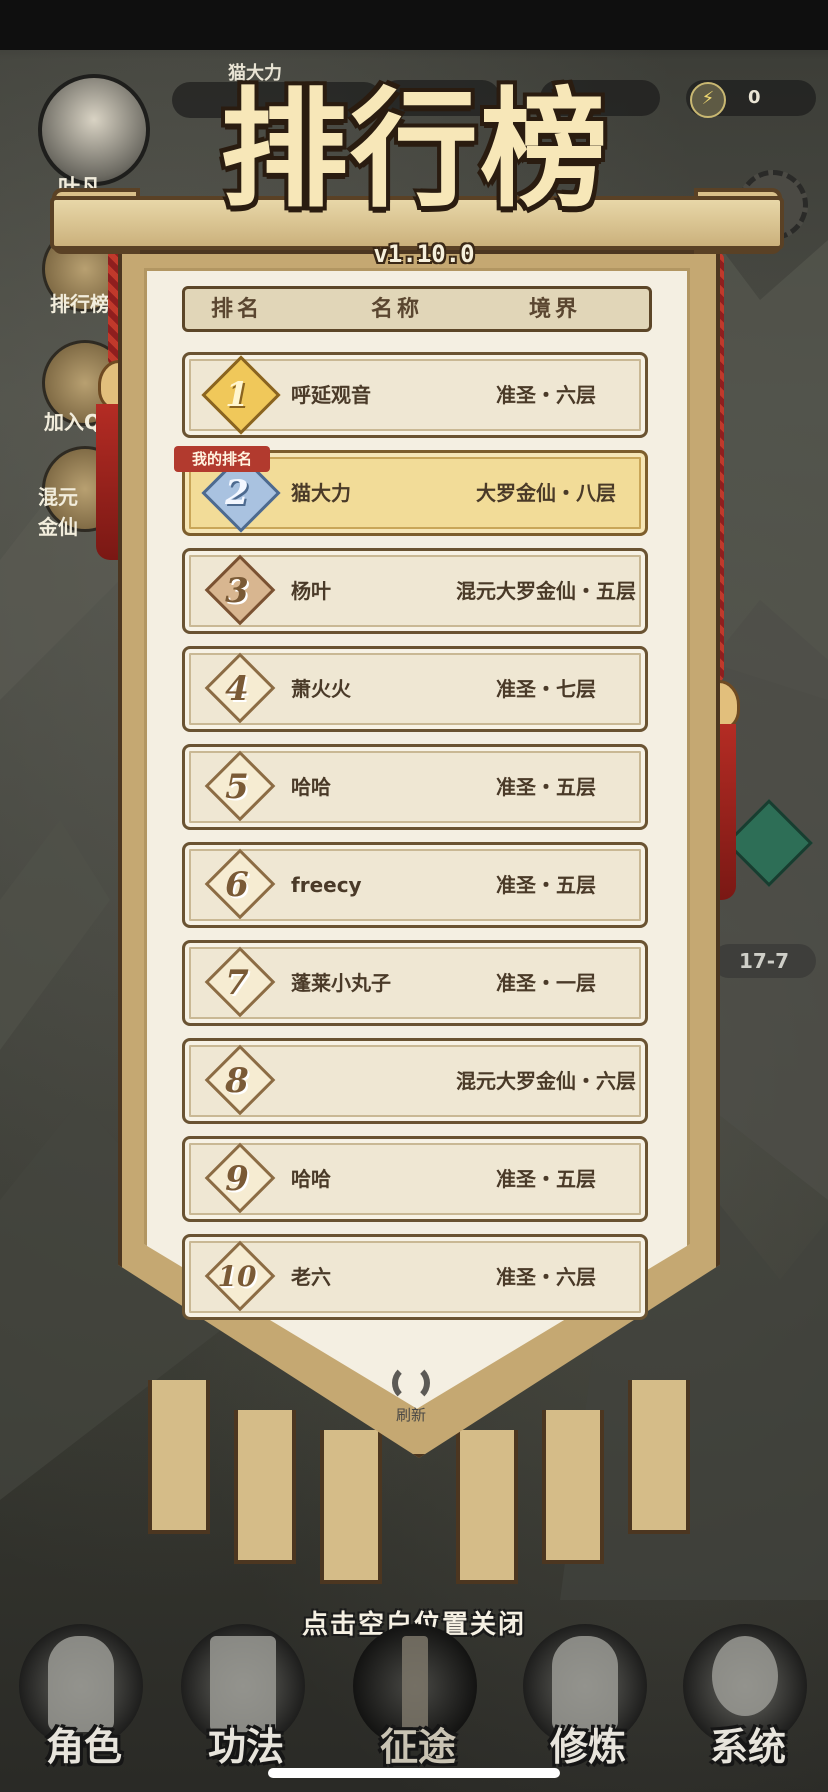 The image size is (828, 1792). What do you see at coordinates (415, 885) in the screenshot?
I see `rank-row-6: 6 freecy 准圣・五层` at bounding box center [415, 885].